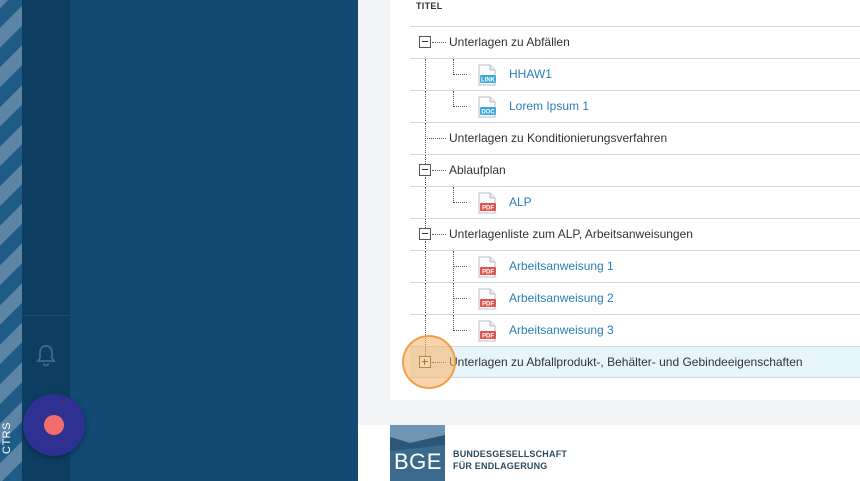 The image size is (860, 481). What do you see at coordinates (487, 75) in the screenshot?
I see `link-file-icon: LINK` at bounding box center [487, 75].